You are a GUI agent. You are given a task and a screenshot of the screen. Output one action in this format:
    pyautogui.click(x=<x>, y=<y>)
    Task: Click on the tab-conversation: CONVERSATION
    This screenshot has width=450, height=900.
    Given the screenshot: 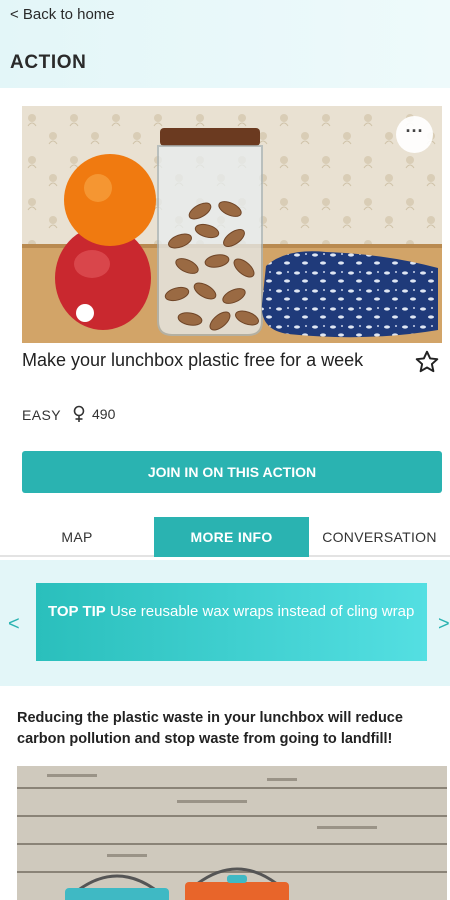 What is the action you would take?
    pyautogui.click(x=379, y=537)
    